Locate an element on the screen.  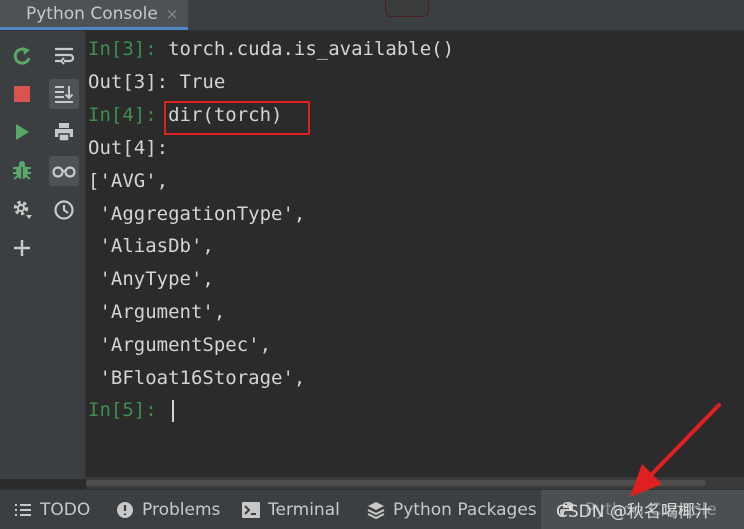
console-text: 'AnyType', is located at coordinates (151, 279).